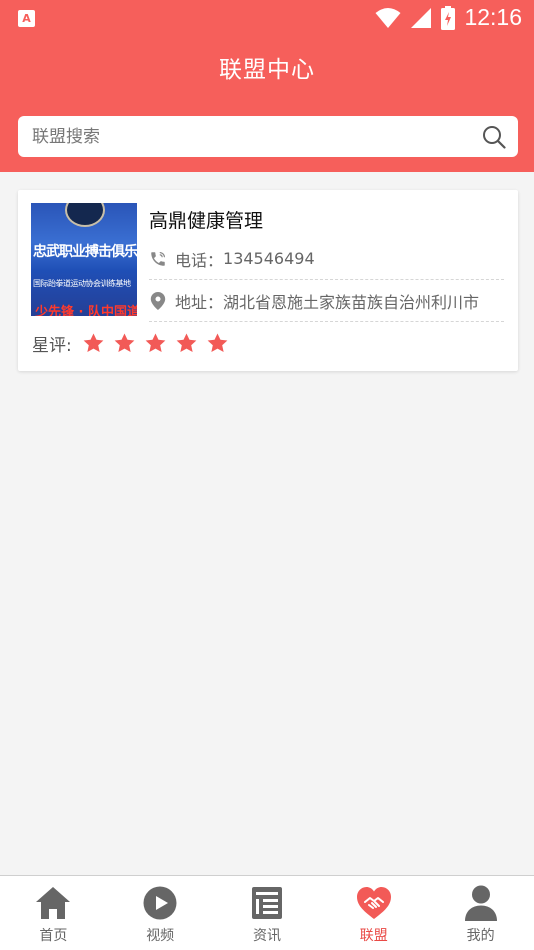  Describe the element at coordinates (269, 258) in the screenshot. I see `phone-number: 134546494` at that location.